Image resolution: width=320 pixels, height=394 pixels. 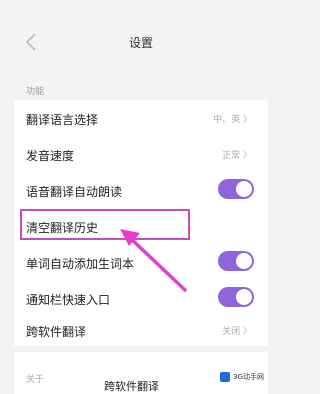 I want to click on section-label-about: 关于, so click(x=35, y=380).